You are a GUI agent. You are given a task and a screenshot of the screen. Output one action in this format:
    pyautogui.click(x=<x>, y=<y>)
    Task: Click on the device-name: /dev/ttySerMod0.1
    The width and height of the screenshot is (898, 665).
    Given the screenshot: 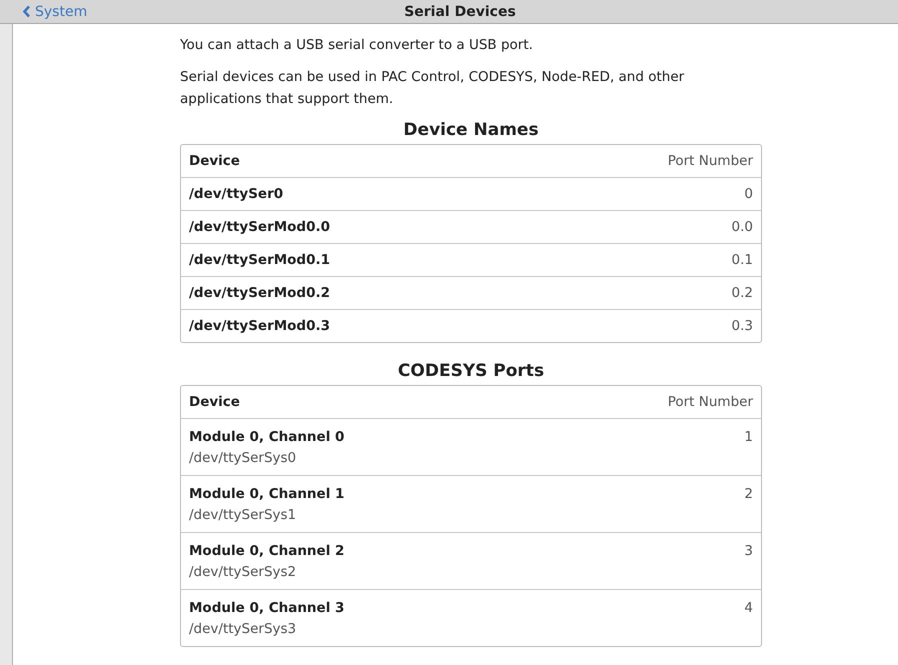 What is the action you would take?
    pyautogui.click(x=259, y=260)
    